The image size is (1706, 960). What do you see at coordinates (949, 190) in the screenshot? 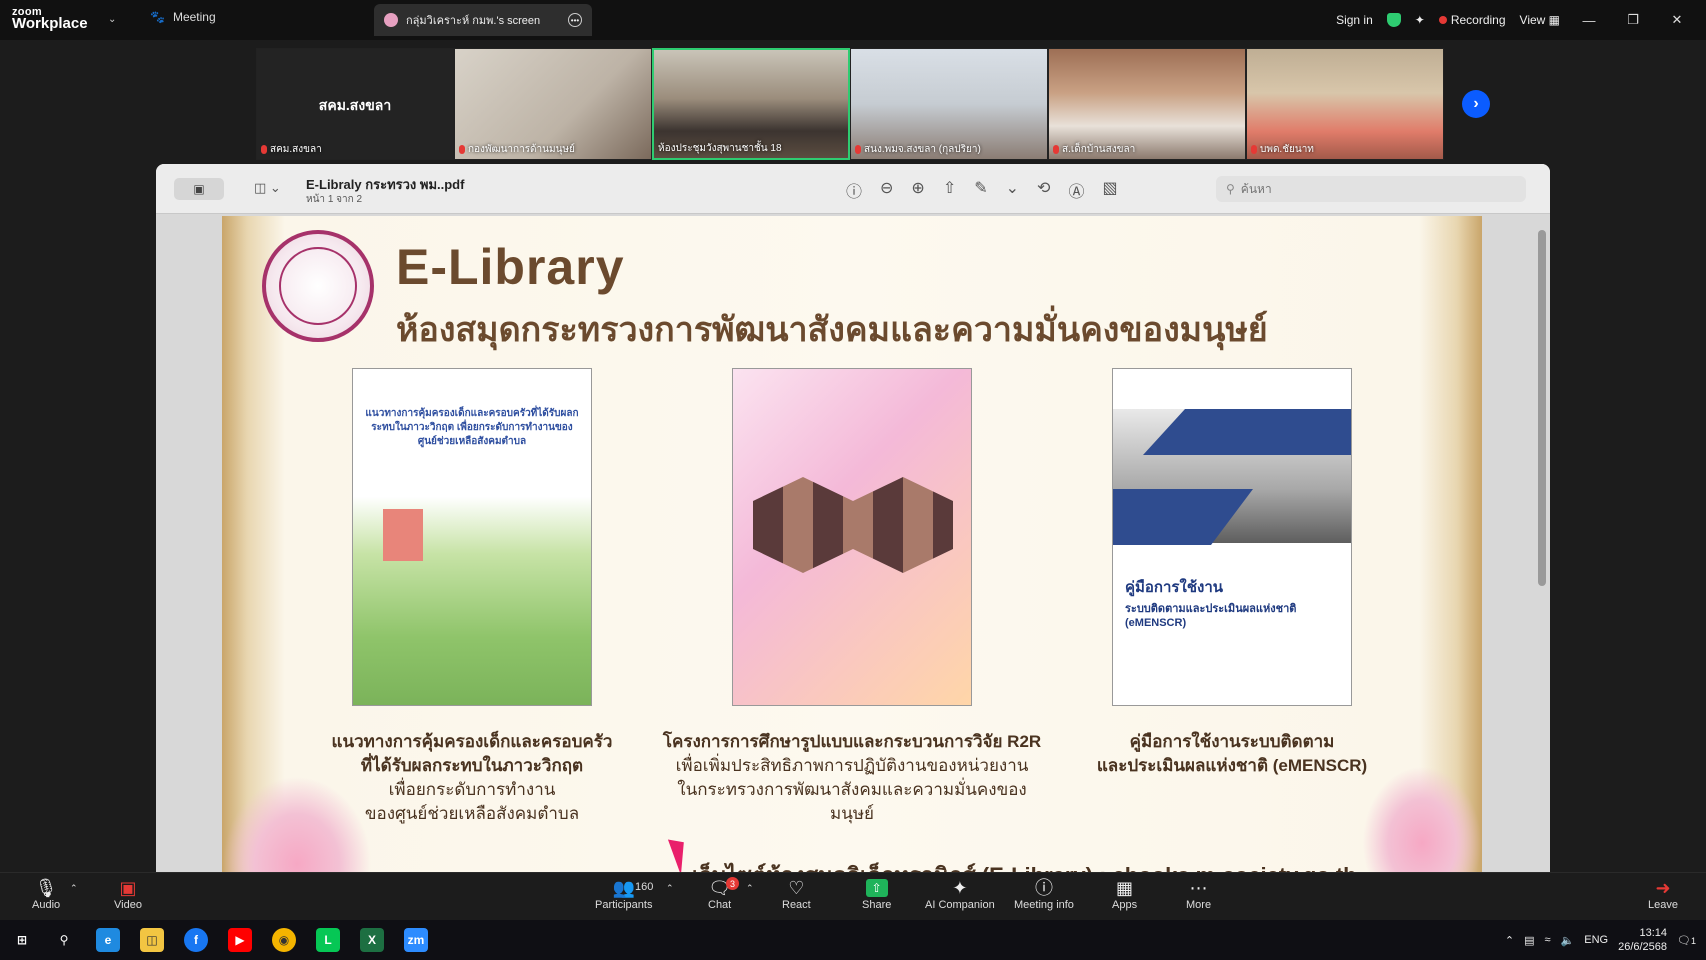
I see `share-icon: ⇧` at bounding box center [949, 190].